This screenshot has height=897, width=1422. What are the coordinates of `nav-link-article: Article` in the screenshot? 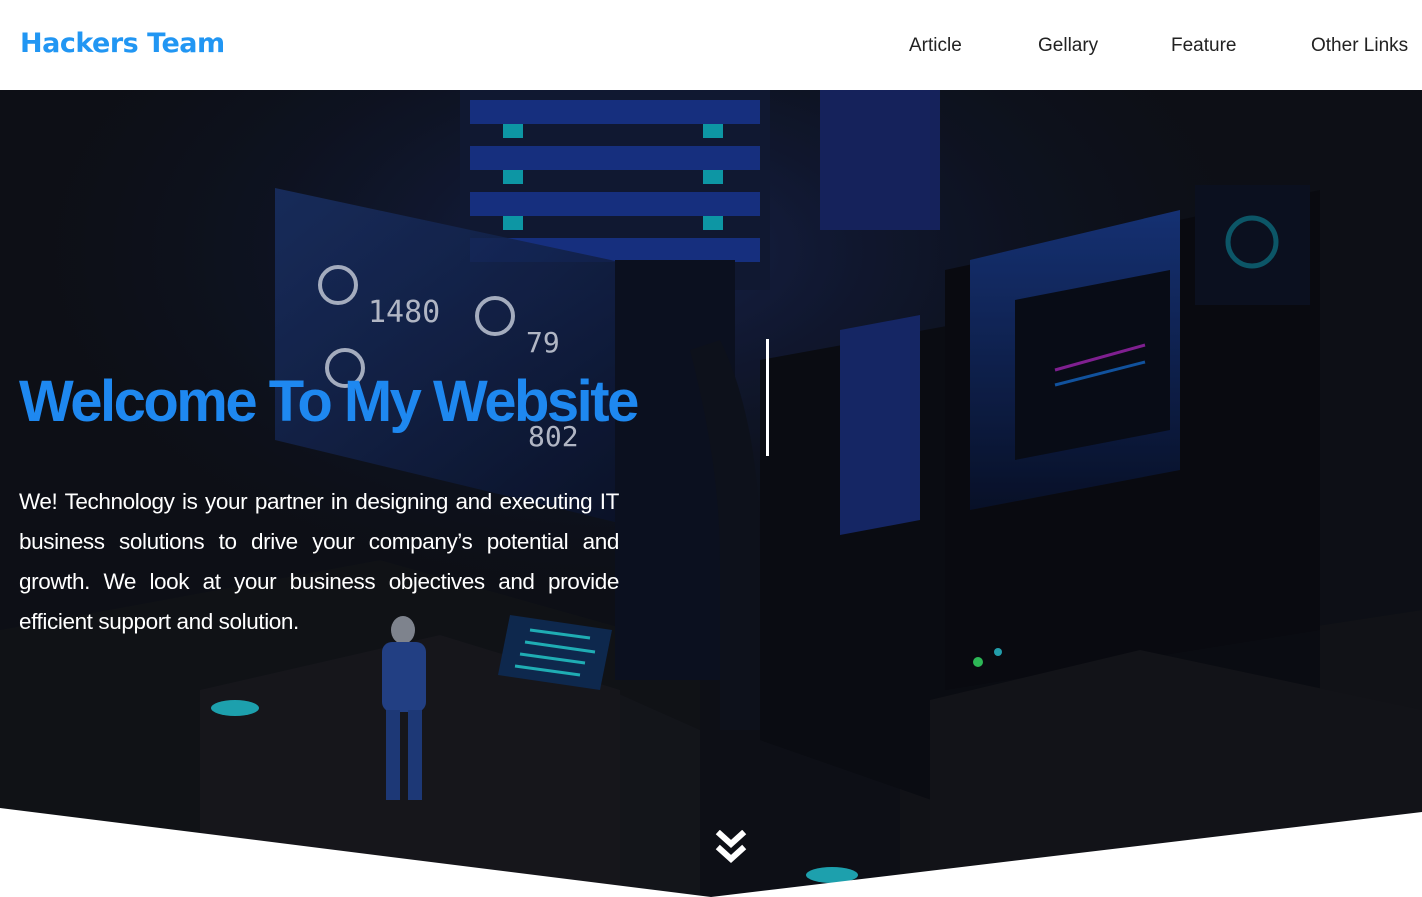 It's located at (935, 46).